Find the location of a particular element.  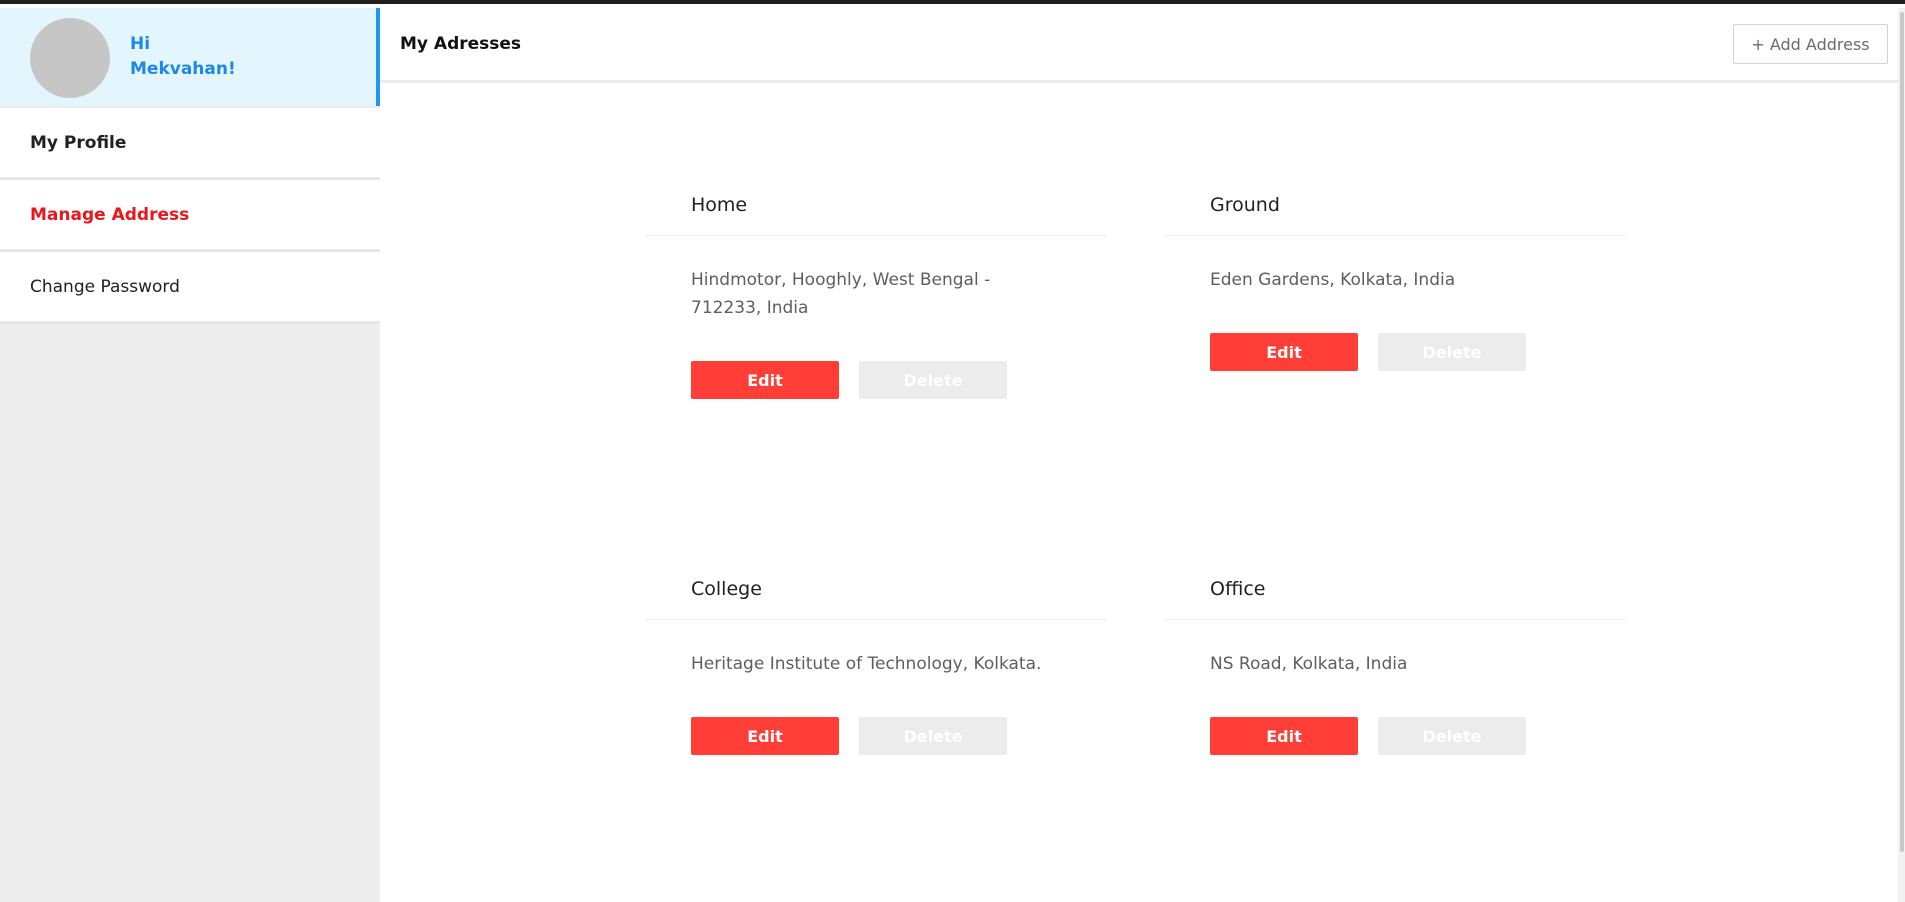

sidebar-item-manage-address: Manage Address is located at coordinates (190, 216).